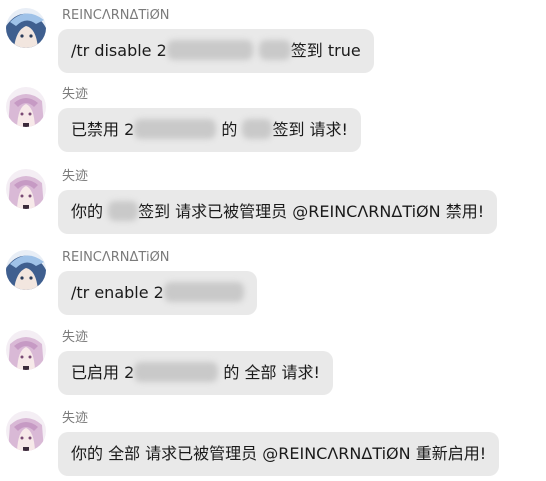 This screenshot has height=481, width=546. What do you see at coordinates (269, 372) in the screenshot?
I see `message-text: 的 全部 请求!` at bounding box center [269, 372].